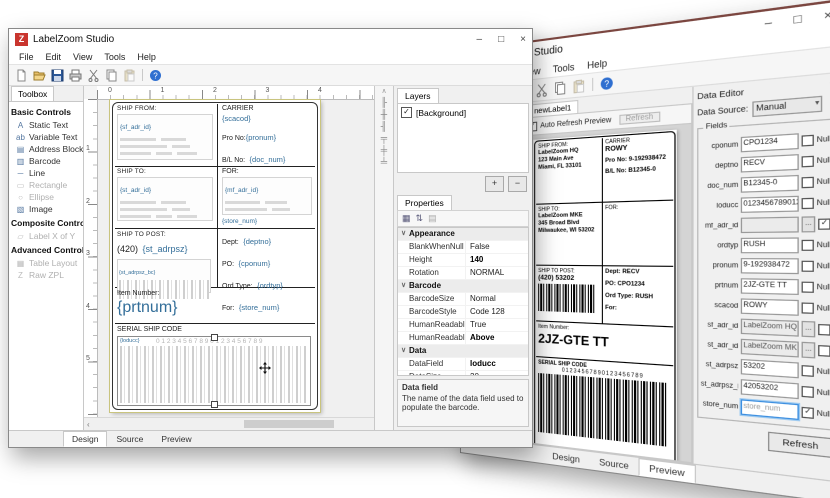 This screenshot has height=498, width=830. Describe the element at coordinates (463, 234) in the screenshot. I see `property-category: ∨ Appearance` at that location.